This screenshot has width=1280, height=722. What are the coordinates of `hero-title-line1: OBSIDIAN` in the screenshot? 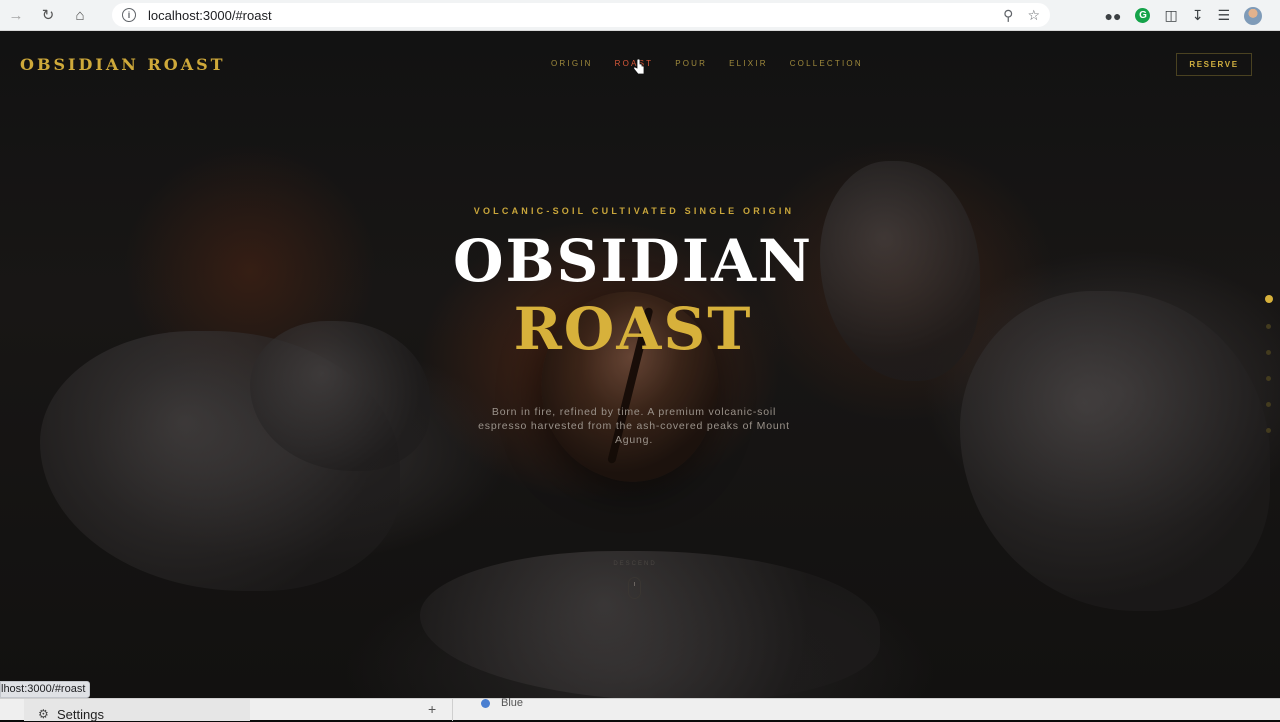 It's located at (632, 261).